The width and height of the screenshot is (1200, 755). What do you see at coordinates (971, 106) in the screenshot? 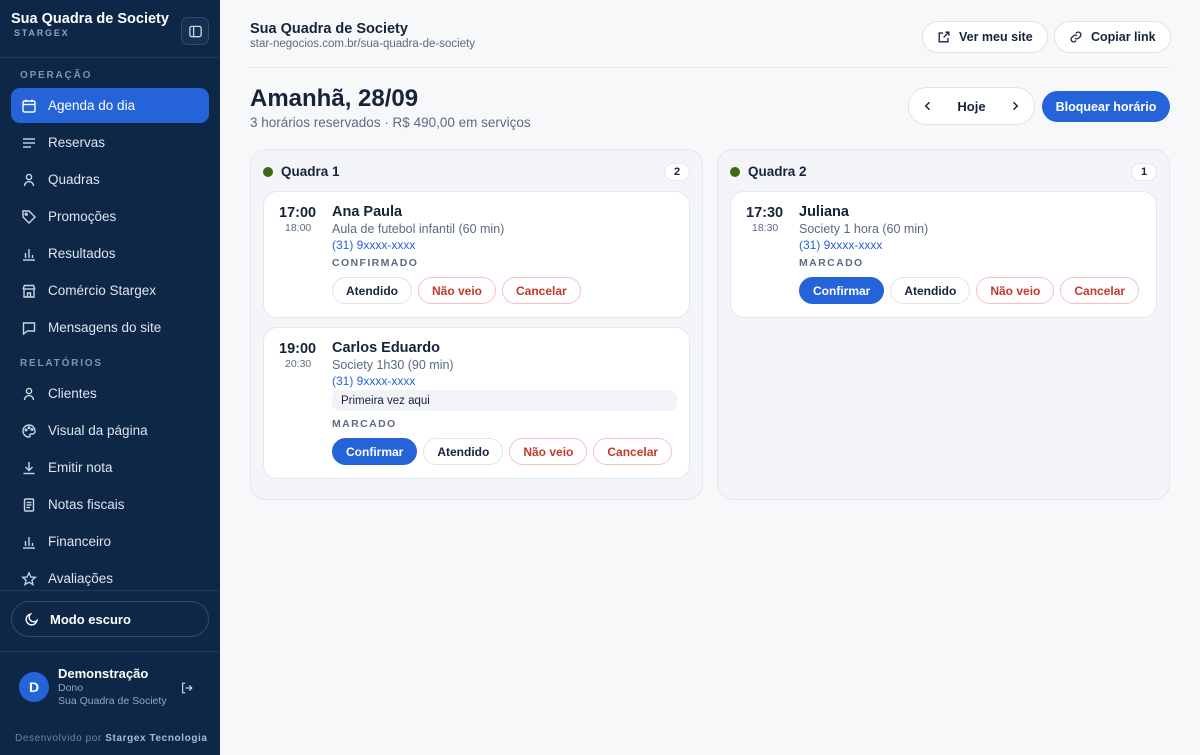
I see `today-button: Hoje` at bounding box center [971, 106].